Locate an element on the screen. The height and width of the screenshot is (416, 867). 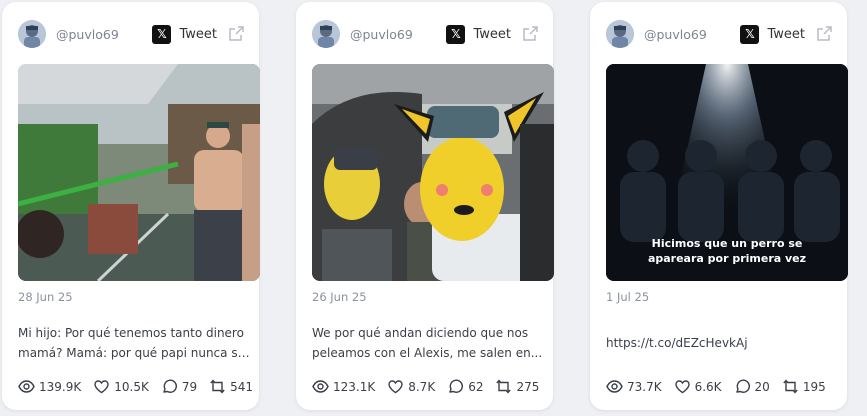
views-stat: 123.1K is located at coordinates (343, 386).